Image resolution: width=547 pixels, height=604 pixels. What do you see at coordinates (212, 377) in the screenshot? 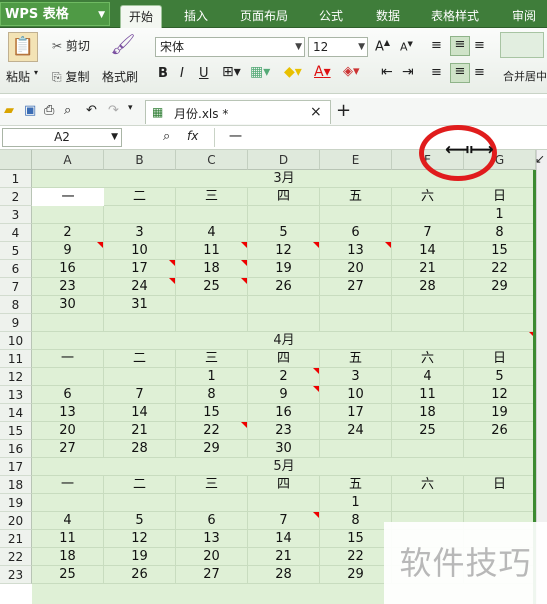
I see `cell-c12: 1` at bounding box center [212, 377].